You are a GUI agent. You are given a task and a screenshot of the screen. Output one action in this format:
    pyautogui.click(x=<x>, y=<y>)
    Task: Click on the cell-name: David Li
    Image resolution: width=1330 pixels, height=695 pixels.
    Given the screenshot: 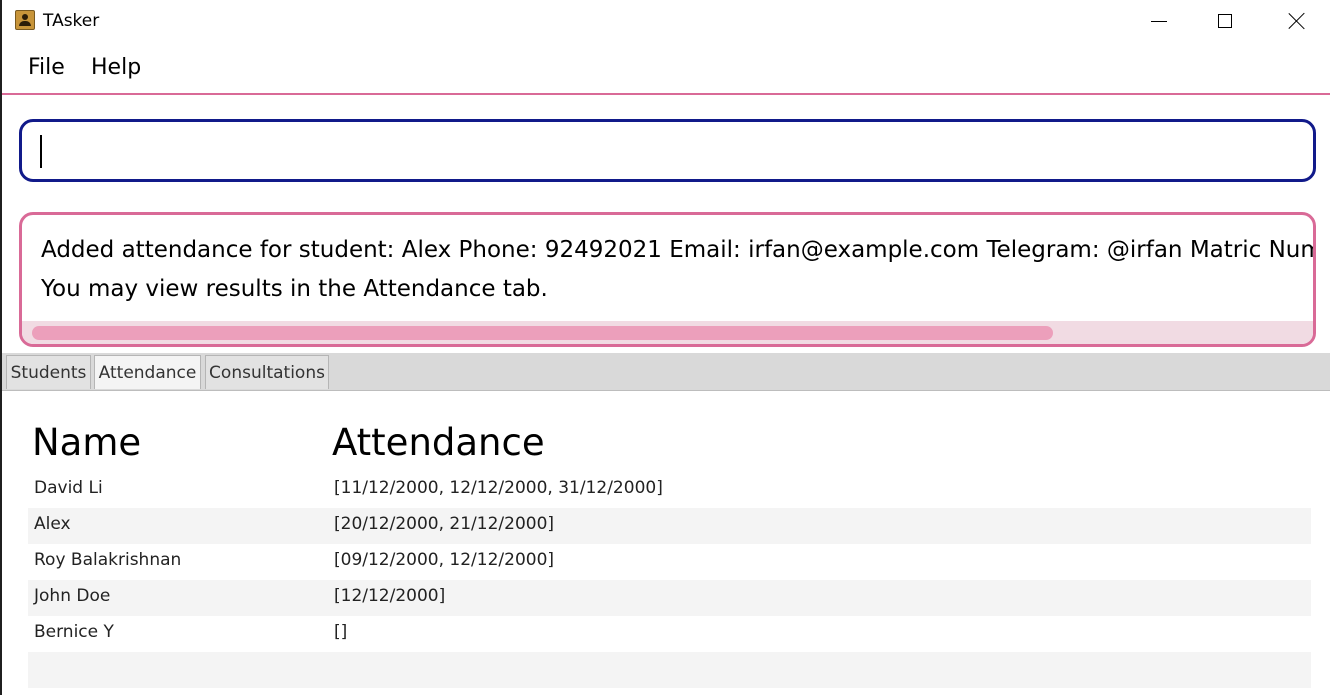 What is the action you would take?
    pyautogui.click(x=68, y=488)
    